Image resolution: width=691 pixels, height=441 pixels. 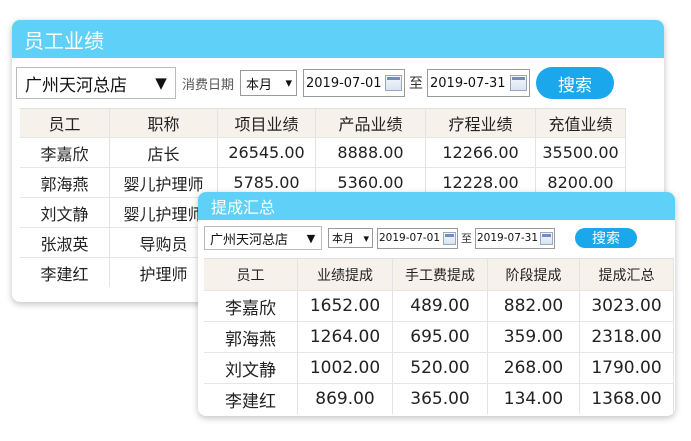 What do you see at coordinates (627, 274) in the screenshot?
I see `column-header: 提成汇总` at bounding box center [627, 274].